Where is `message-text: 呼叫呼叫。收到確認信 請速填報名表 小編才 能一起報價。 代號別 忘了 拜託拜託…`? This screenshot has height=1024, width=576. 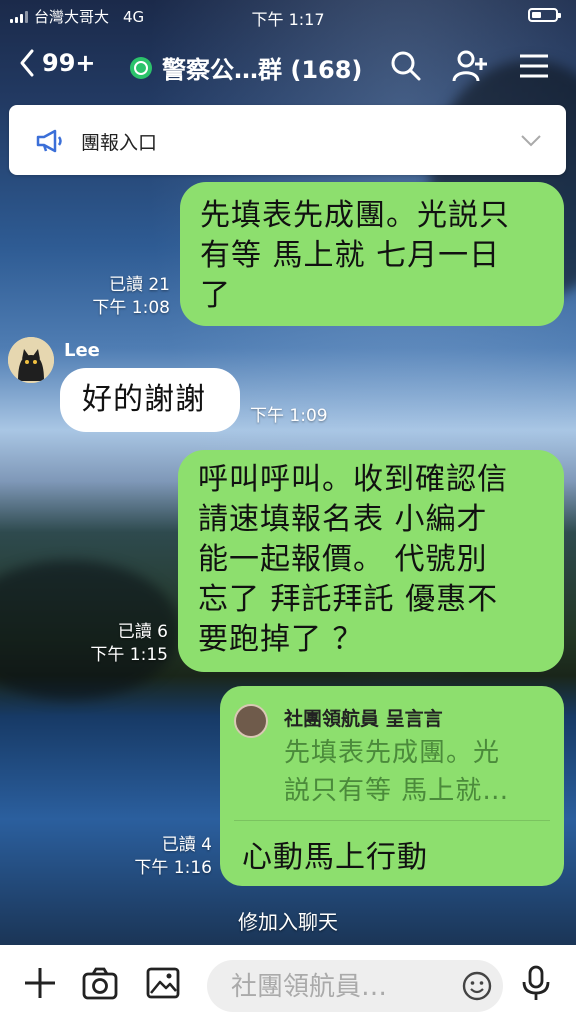 message-text: 呼叫呼叫。收到確認信 請速填報名表 小編才 能一起報價。 代號別 忘了 拜託拜託… is located at coordinates (353, 559).